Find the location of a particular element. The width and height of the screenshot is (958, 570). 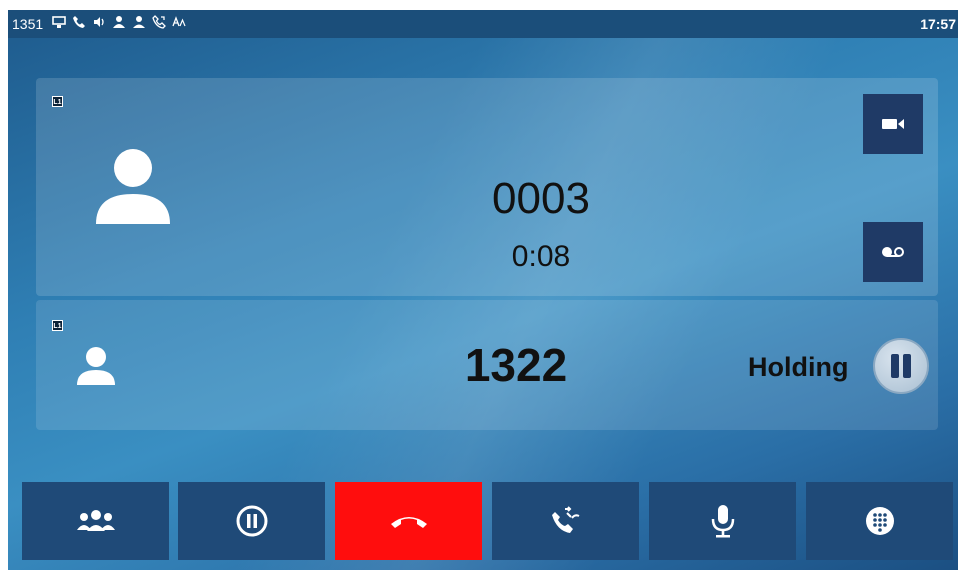

phone-forward-icon is located at coordinates (159, 22).